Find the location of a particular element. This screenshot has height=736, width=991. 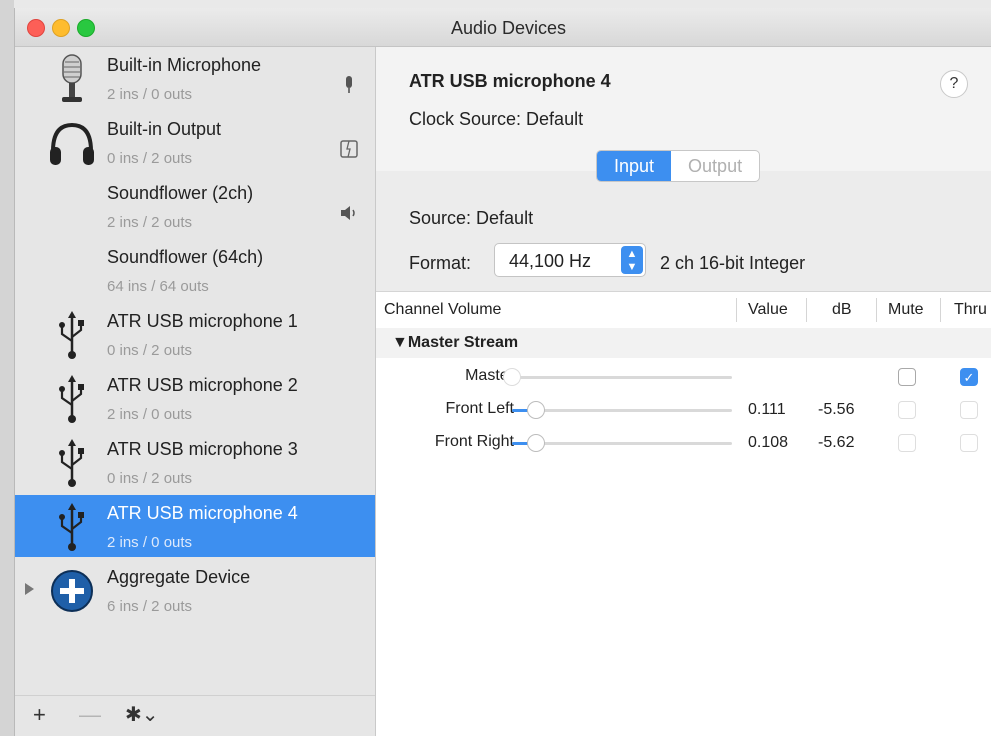

table-header: Channel Volume Value dB Mute Thru is located at coordinates (683, 310).